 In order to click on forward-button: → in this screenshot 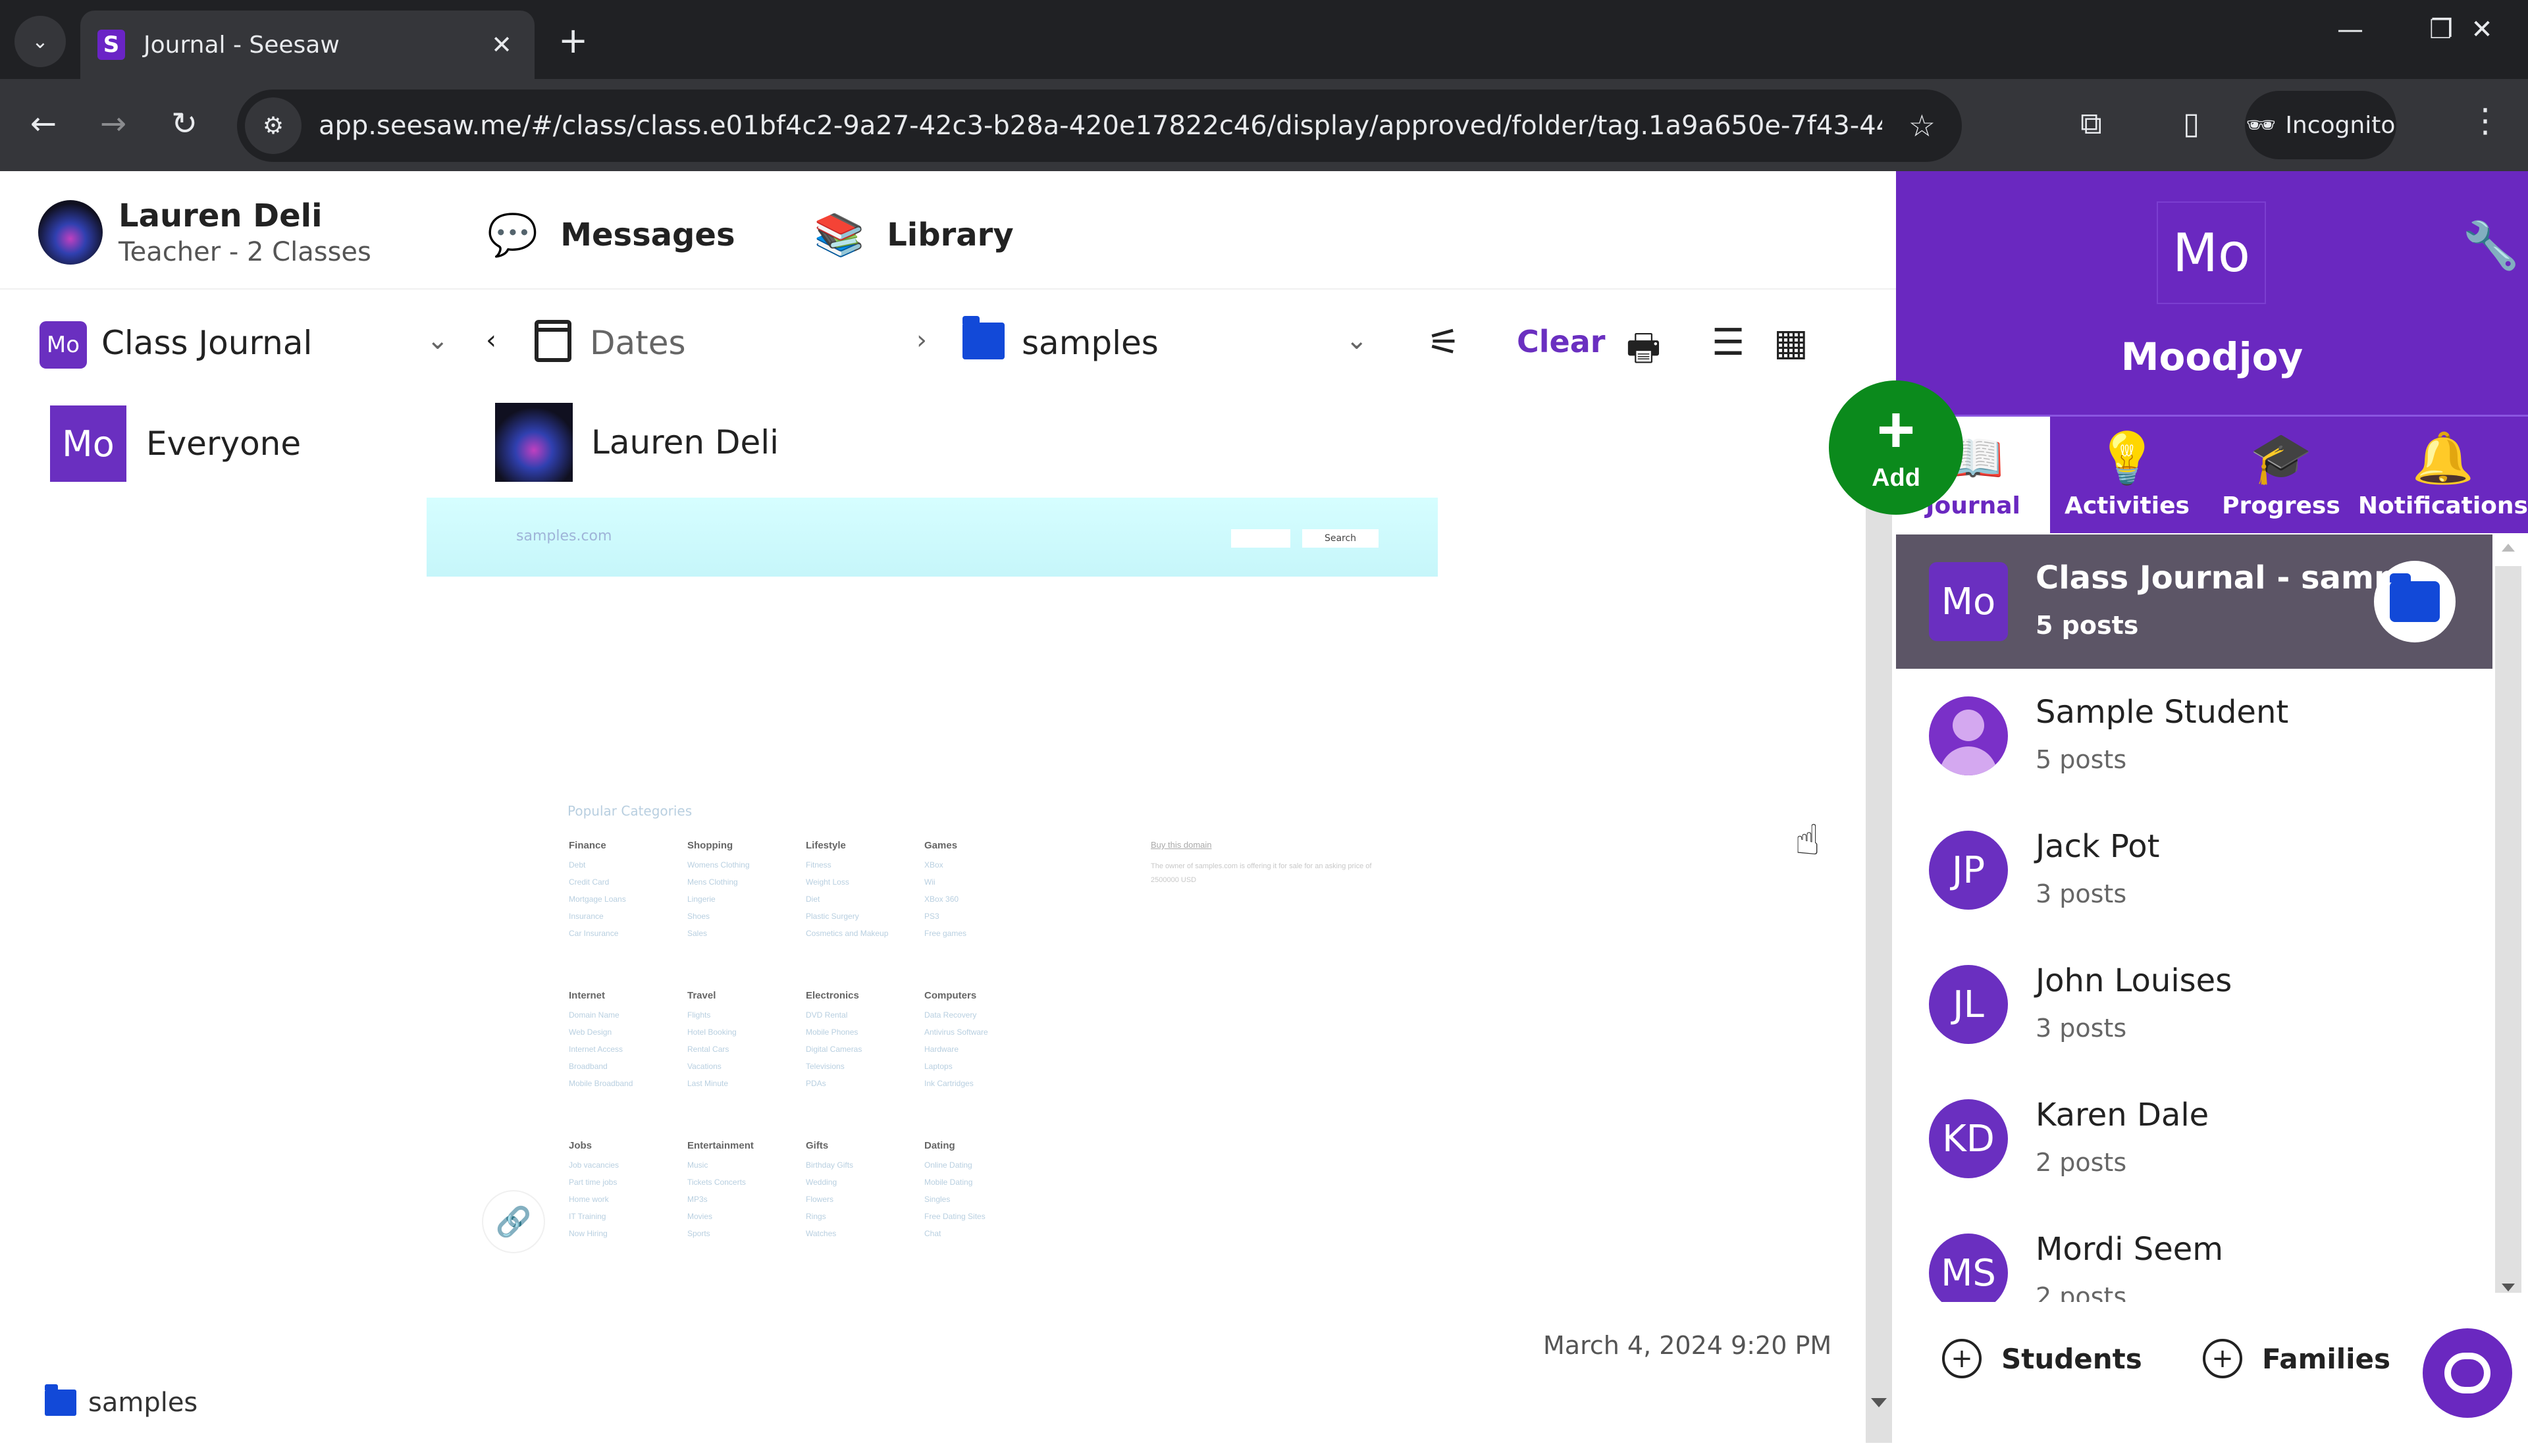, I will do `click(113, 123)`.